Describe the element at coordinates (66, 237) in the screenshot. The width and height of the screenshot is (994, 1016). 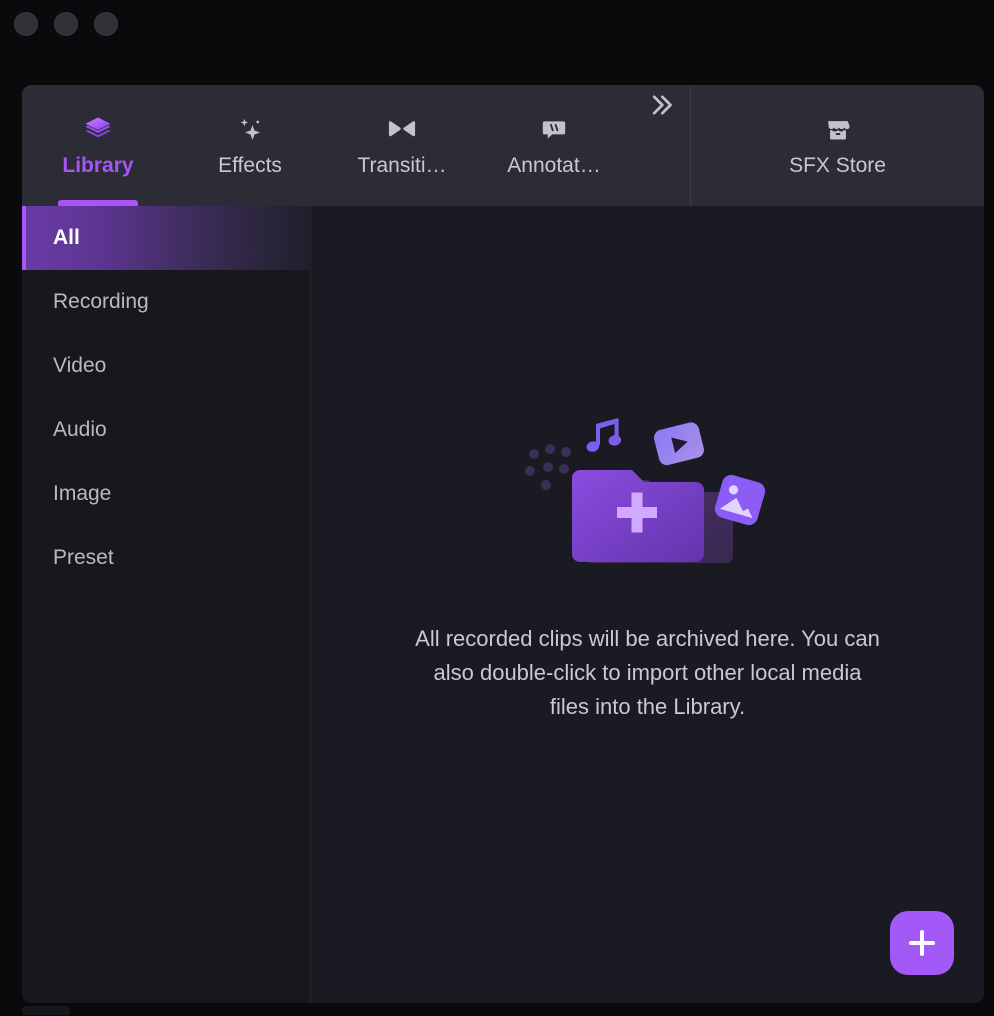
I see `sidebar-item-label: All` at that location.